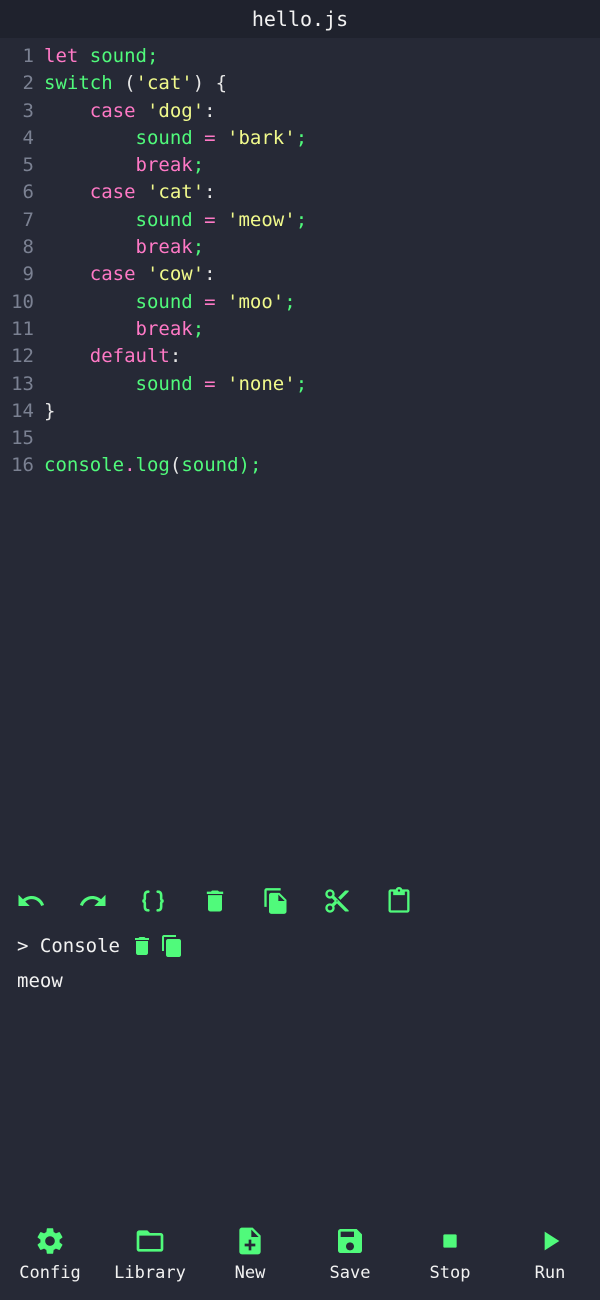 This screenshot has height=1300, width=600. Describe the element at coordinates (300, 247) in the screenshot. I see `code-line: 8 break;` at that location.